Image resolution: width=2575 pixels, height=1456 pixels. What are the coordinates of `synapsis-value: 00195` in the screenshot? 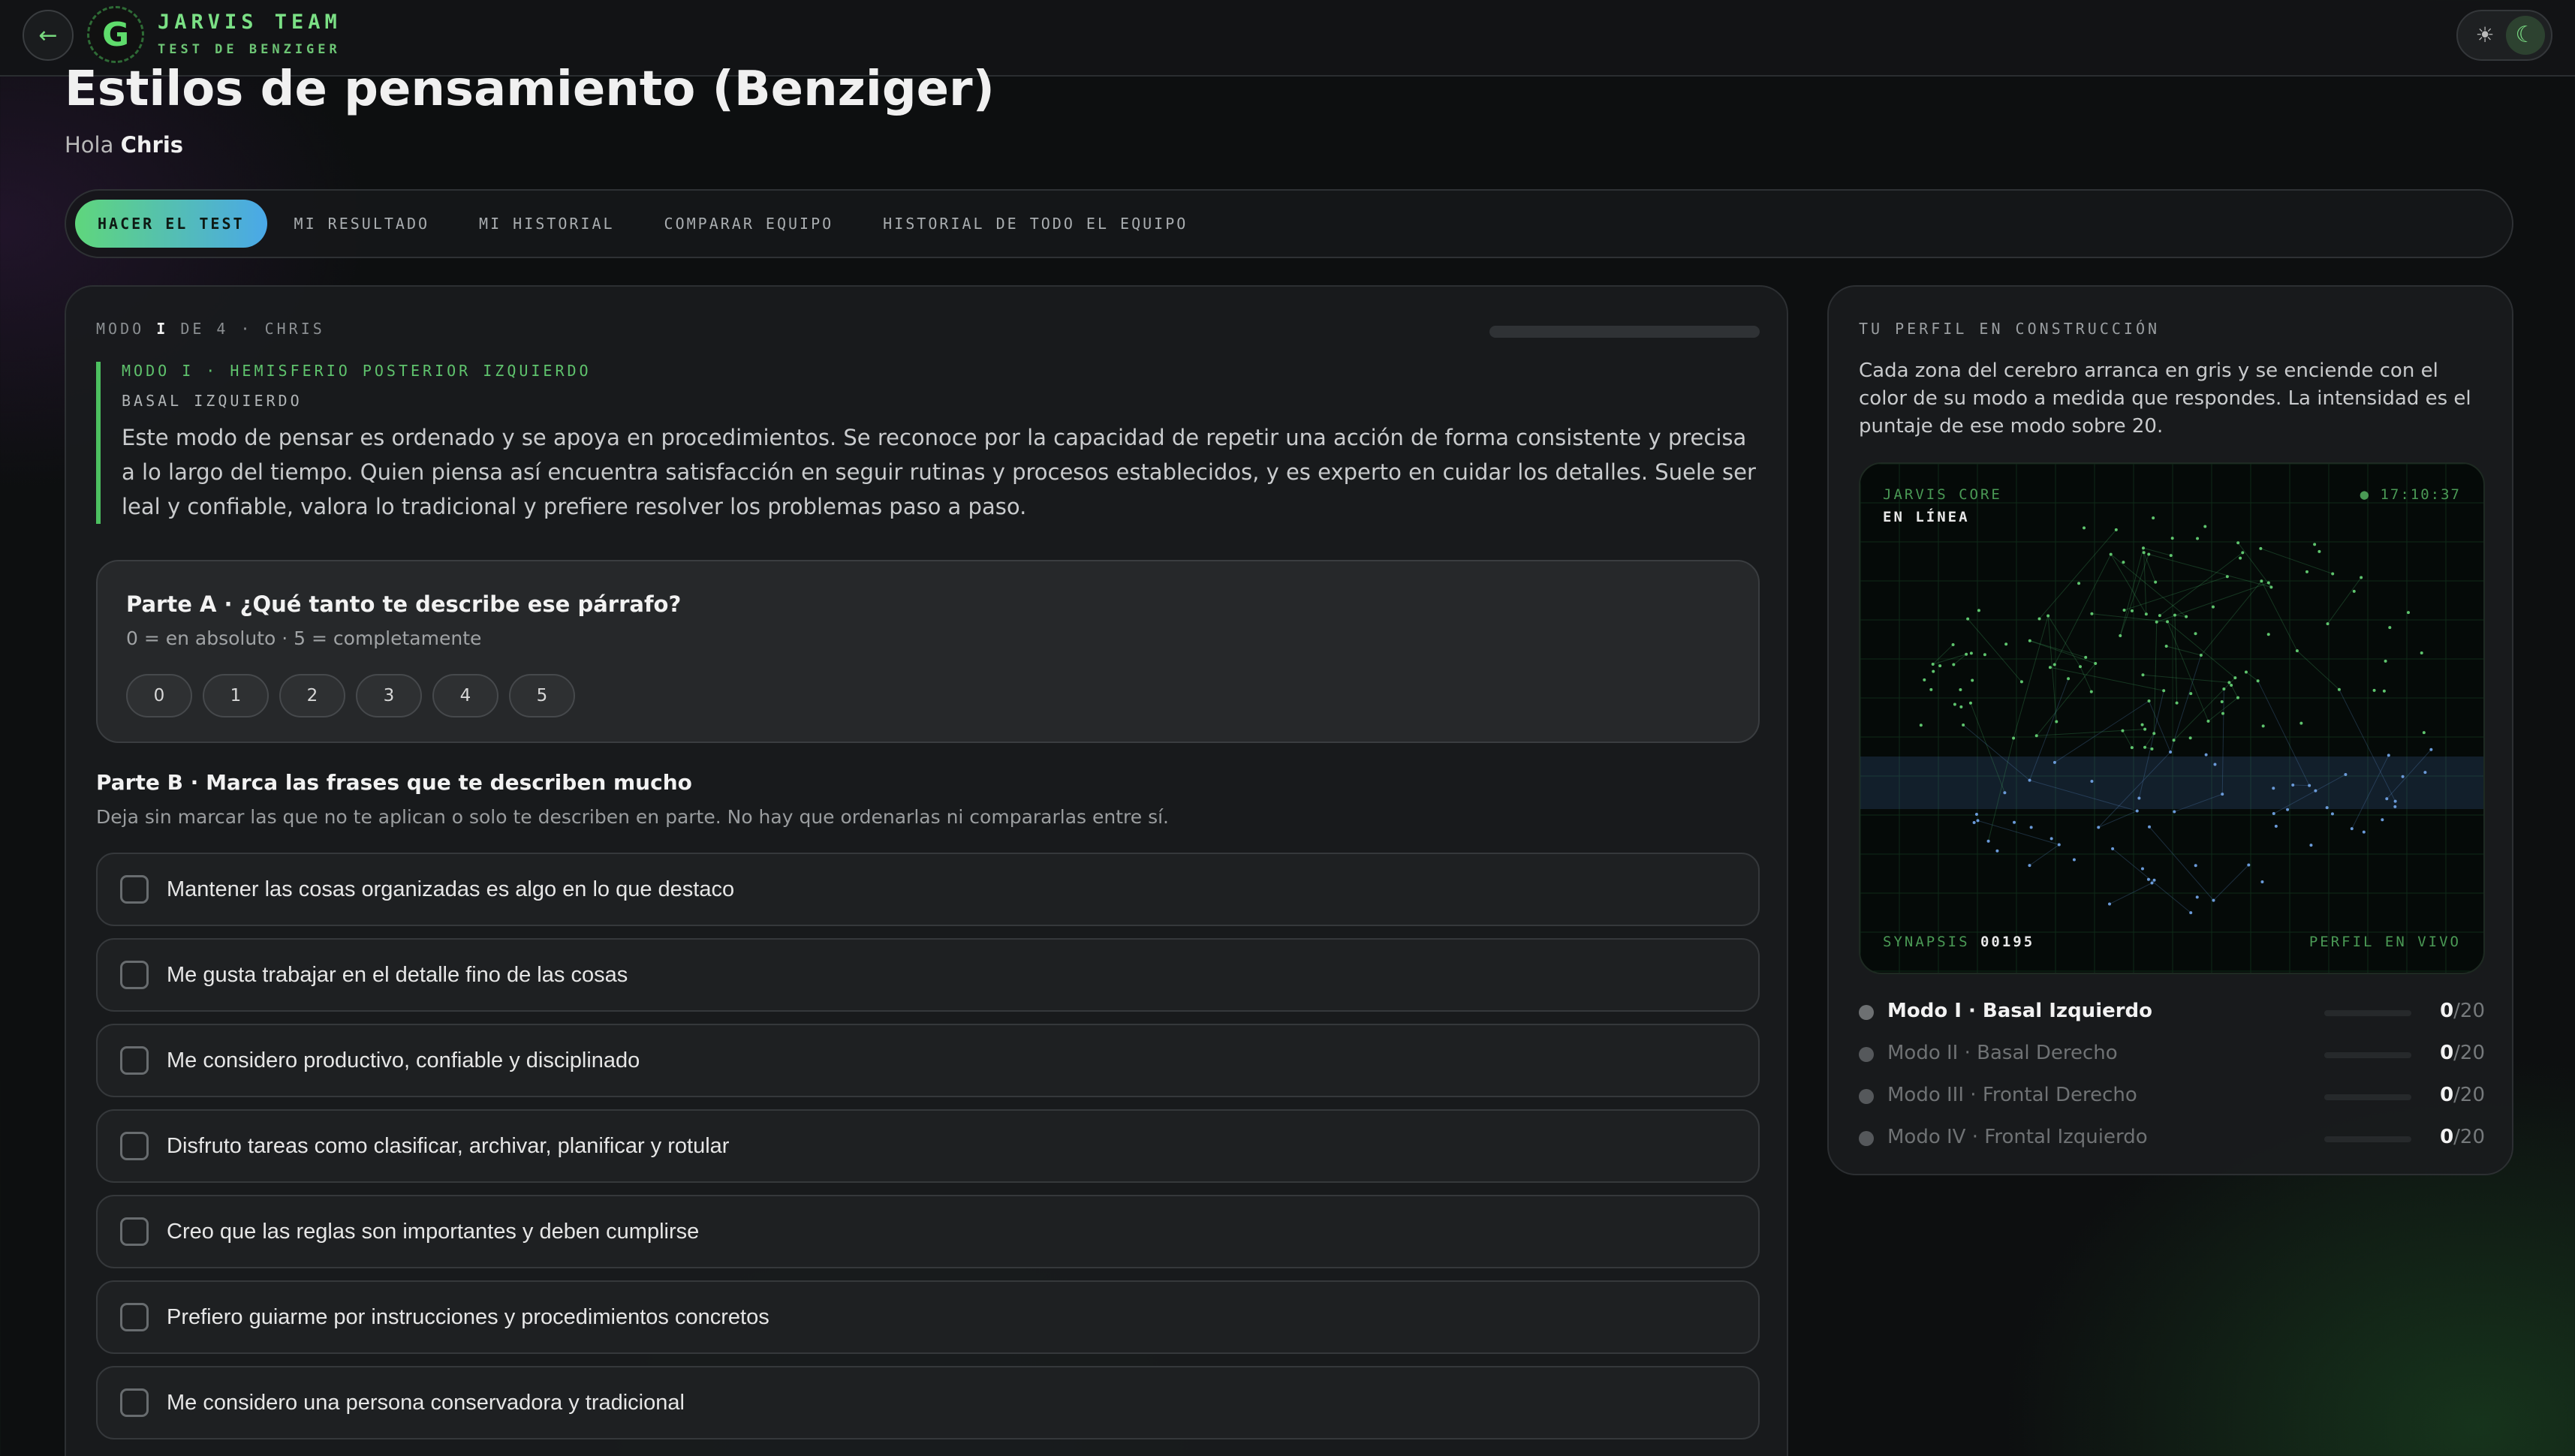 It's located at (2007, 942).